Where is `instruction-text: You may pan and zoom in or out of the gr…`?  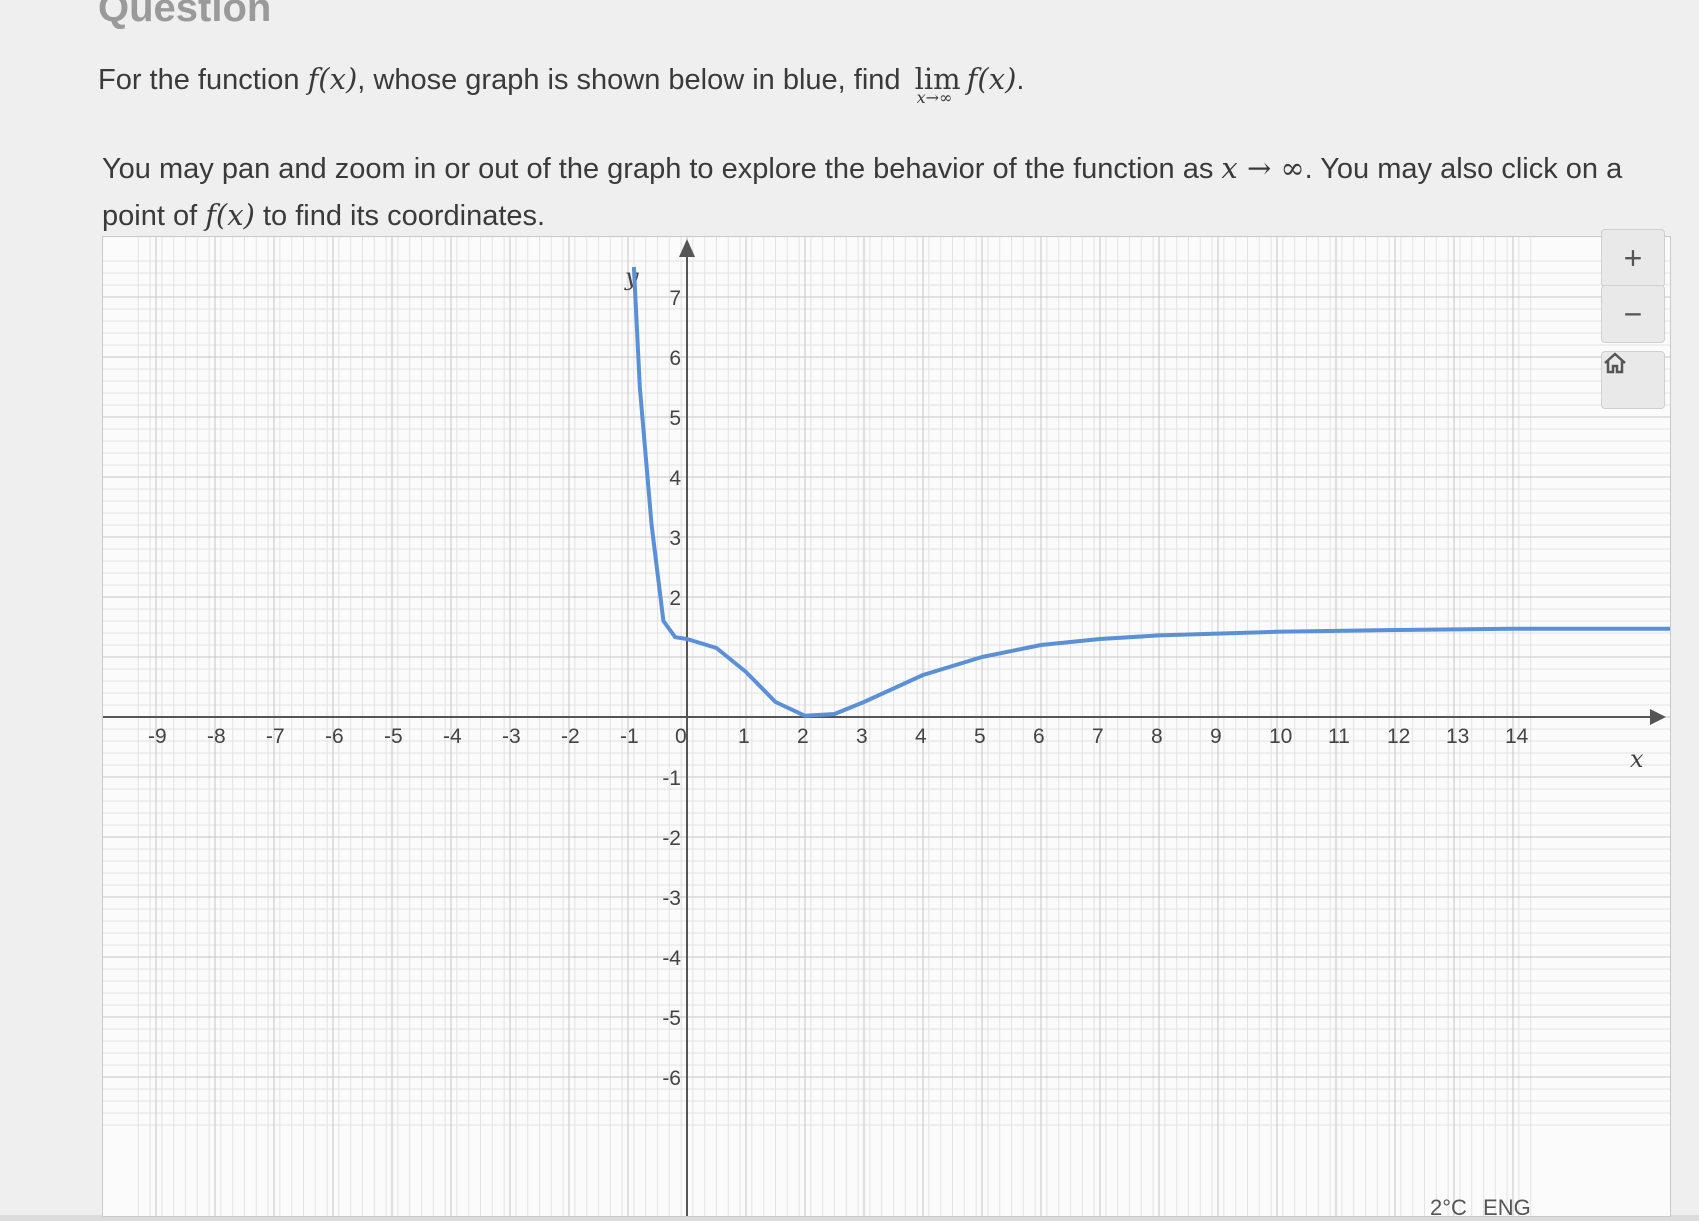
instruction-text: You may pan and zoom in or out of the gr… is located at coordinates (662, 169).